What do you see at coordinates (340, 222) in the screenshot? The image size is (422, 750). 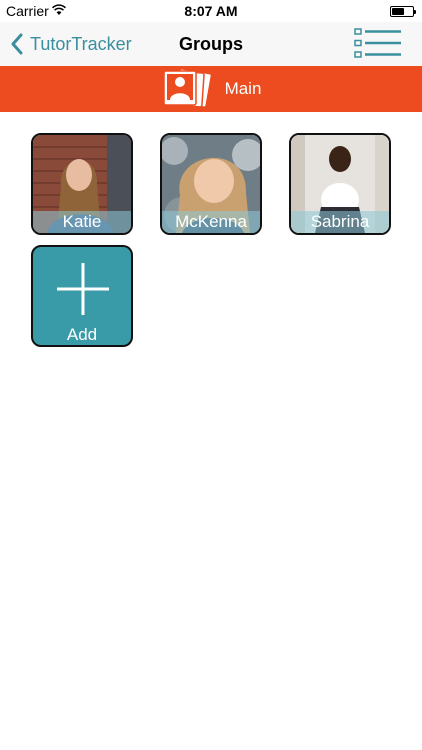 I see `student-name: Sabrina` at bounding box center [340, 222].